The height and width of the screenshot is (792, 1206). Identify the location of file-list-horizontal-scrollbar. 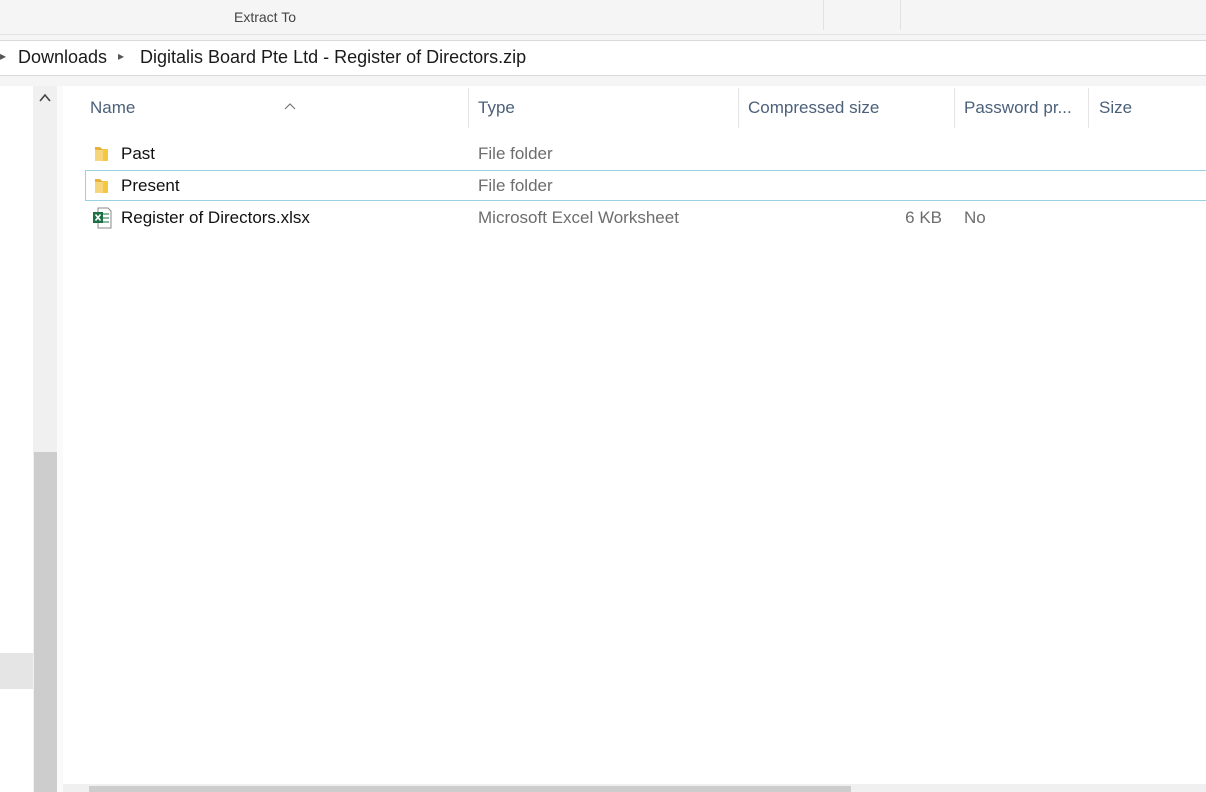
(634, 788).